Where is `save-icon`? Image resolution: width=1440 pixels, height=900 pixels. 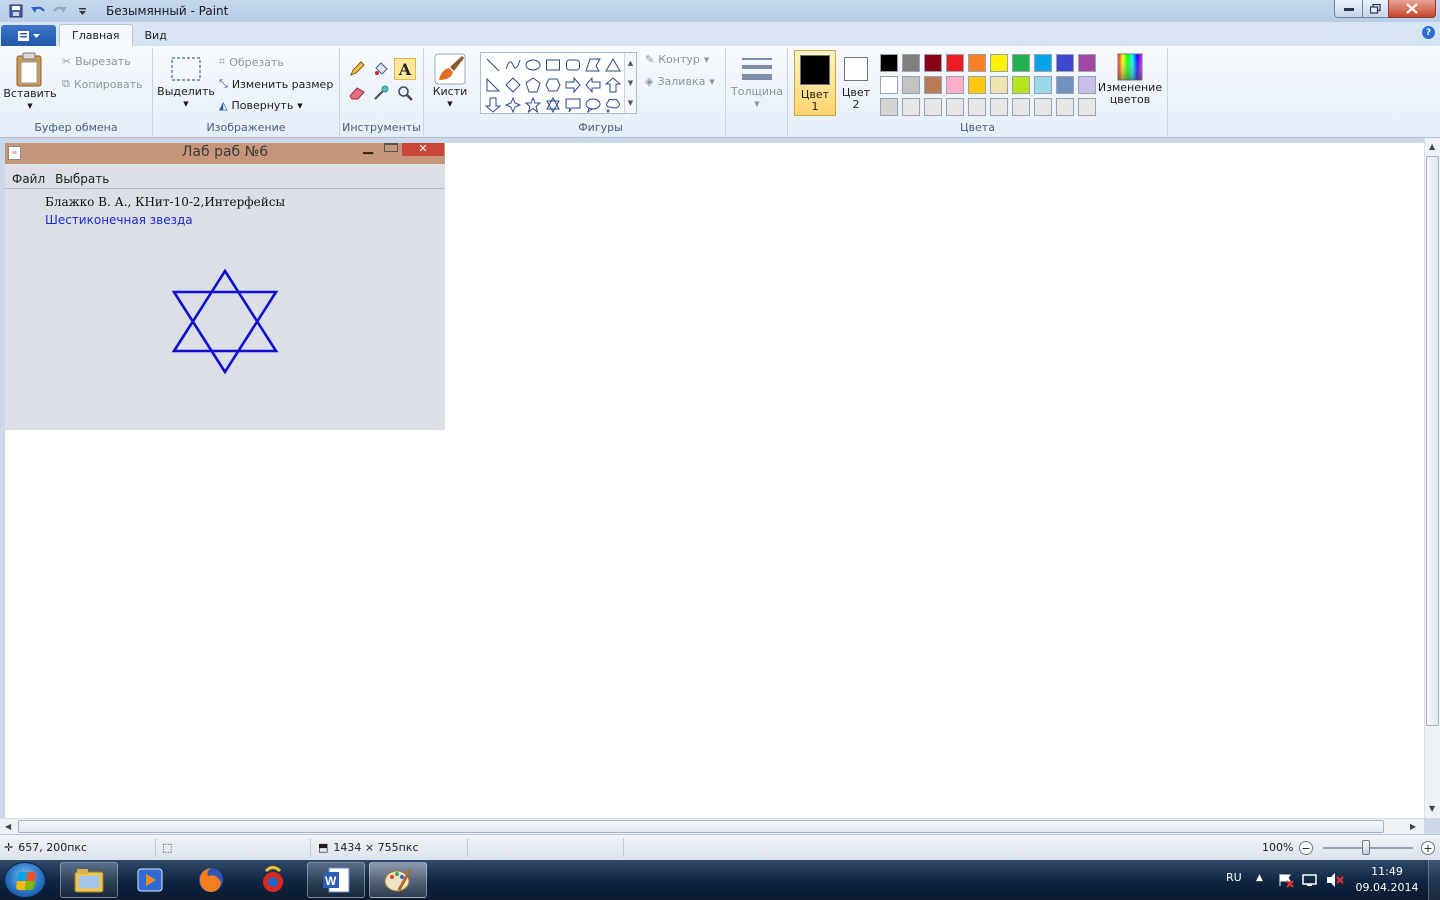 save-icon is located at coordinates (16, 11).